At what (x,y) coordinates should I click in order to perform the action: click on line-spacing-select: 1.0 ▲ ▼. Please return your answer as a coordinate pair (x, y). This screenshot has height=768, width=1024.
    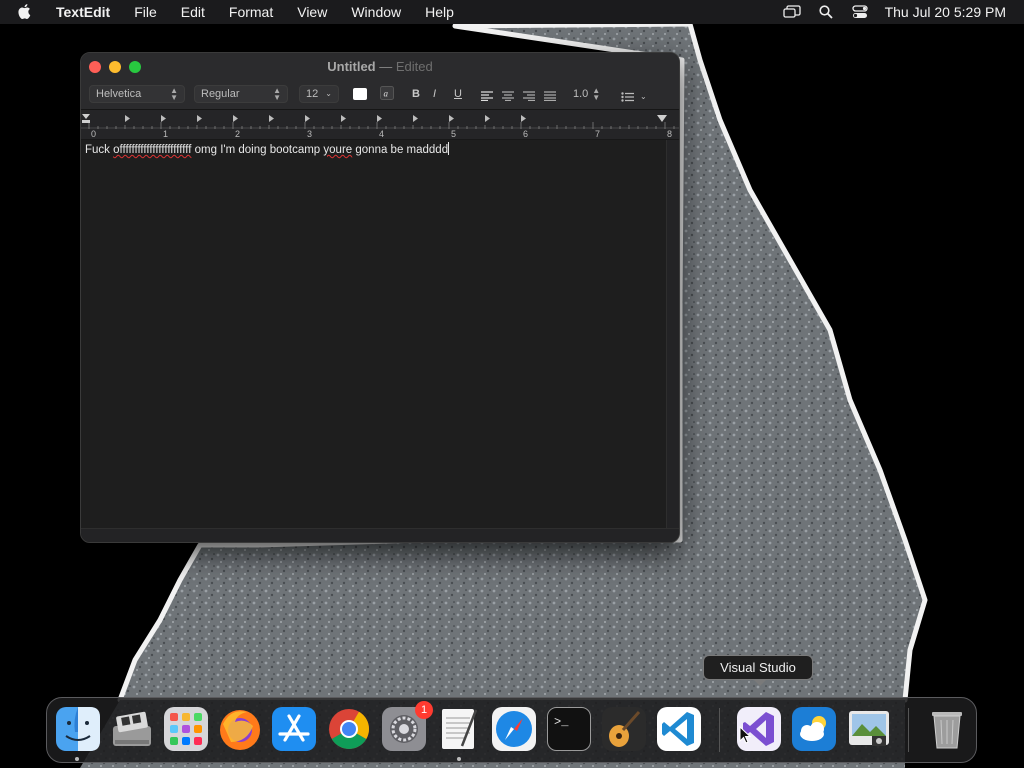
    Looking at the image, I should click on (586, 94).